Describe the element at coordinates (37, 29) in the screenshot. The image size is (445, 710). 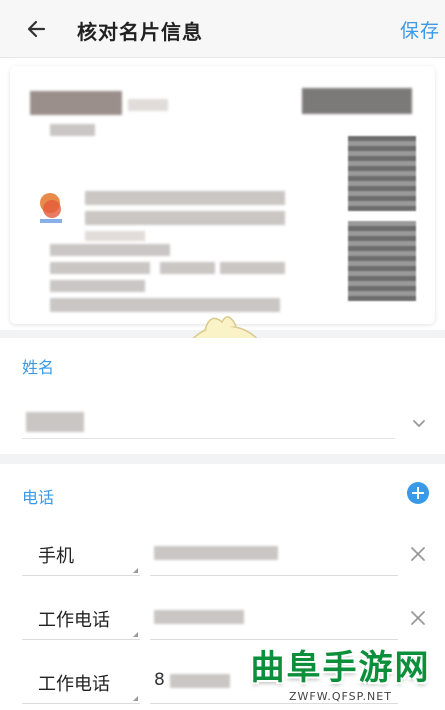
I see `arrow-left-icon` at that location.